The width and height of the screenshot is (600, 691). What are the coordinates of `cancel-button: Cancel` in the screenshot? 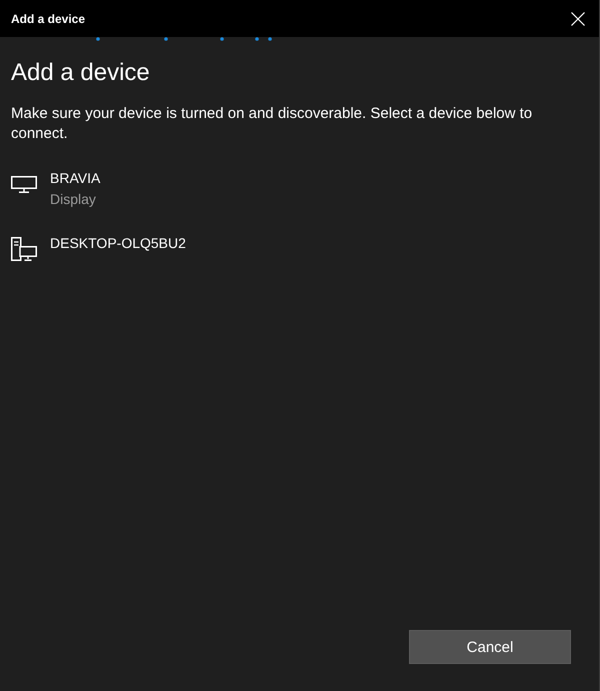 It's located at (490, 647).